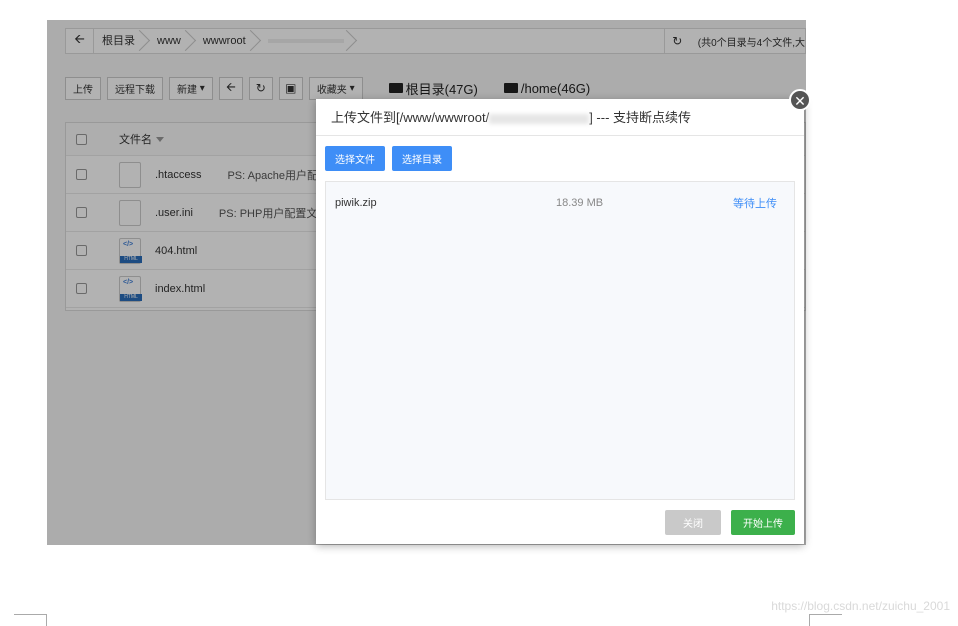 This screenshot has height=626, width=958. I want to click on redacted-path, so click(539, 118).